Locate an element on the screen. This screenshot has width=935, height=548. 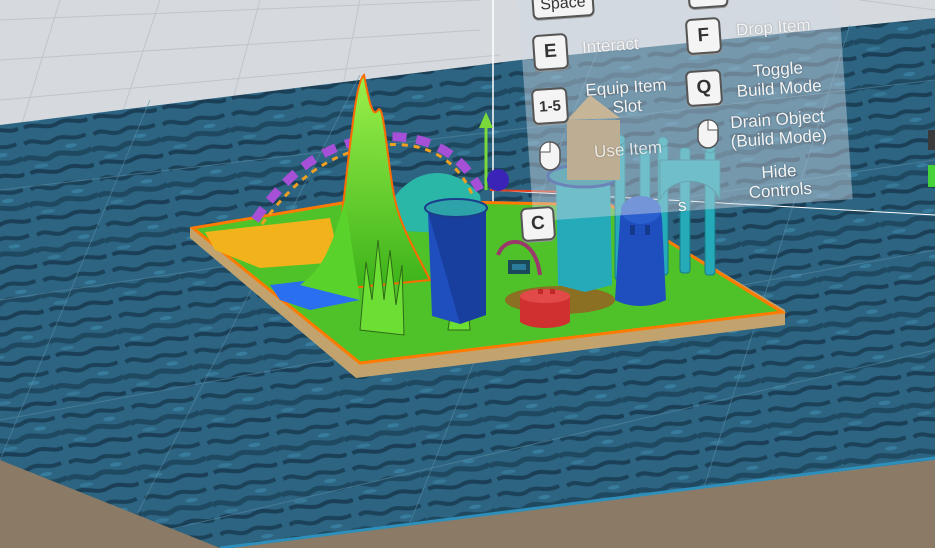
blue-tower is located at coordinates (456, 261).